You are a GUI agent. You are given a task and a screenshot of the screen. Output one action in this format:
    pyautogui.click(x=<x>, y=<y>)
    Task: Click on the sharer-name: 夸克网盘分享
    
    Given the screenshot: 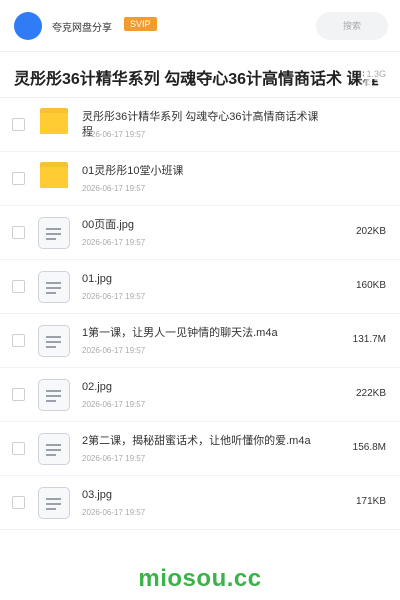 What is the action you would take?
    pyautogui.click(x=82, y=28)
    